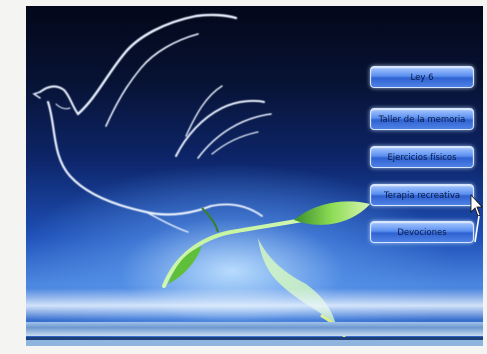 The height and width of the screenshot is (354, 487). I want to click on menu-button-terapia-recreativa: Terapia recreativa, so click(422, 195).